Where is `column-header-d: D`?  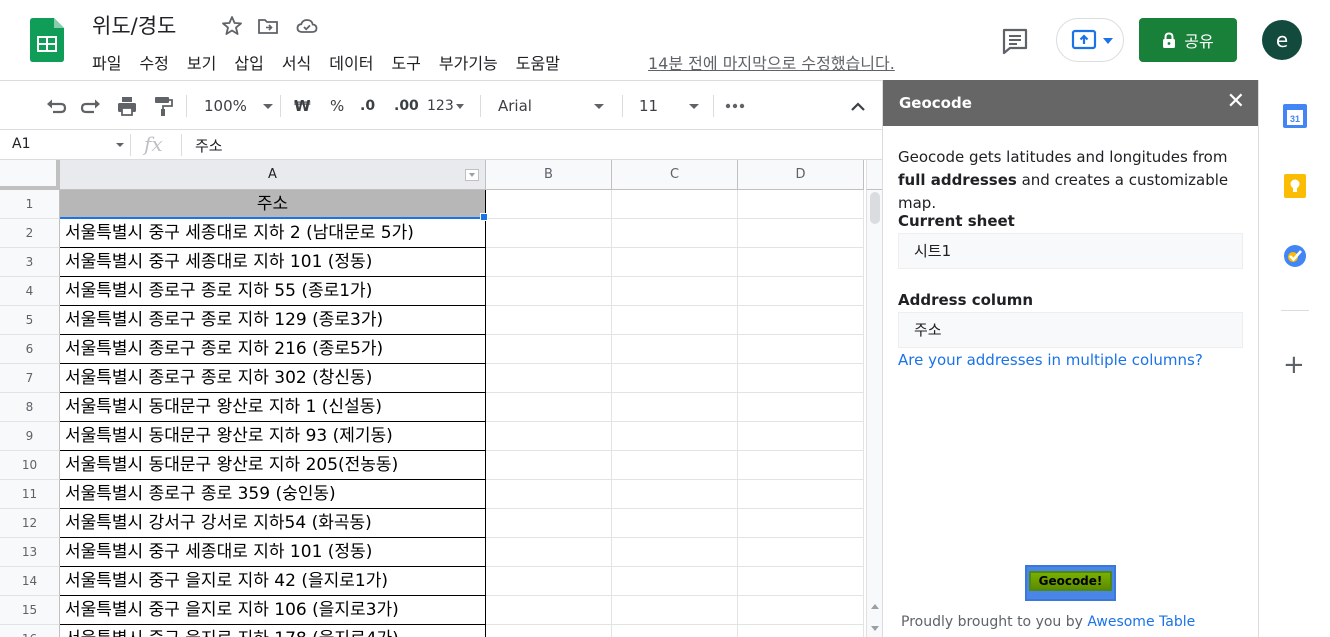 column-header-d: D is located at coordinates (801, 175).